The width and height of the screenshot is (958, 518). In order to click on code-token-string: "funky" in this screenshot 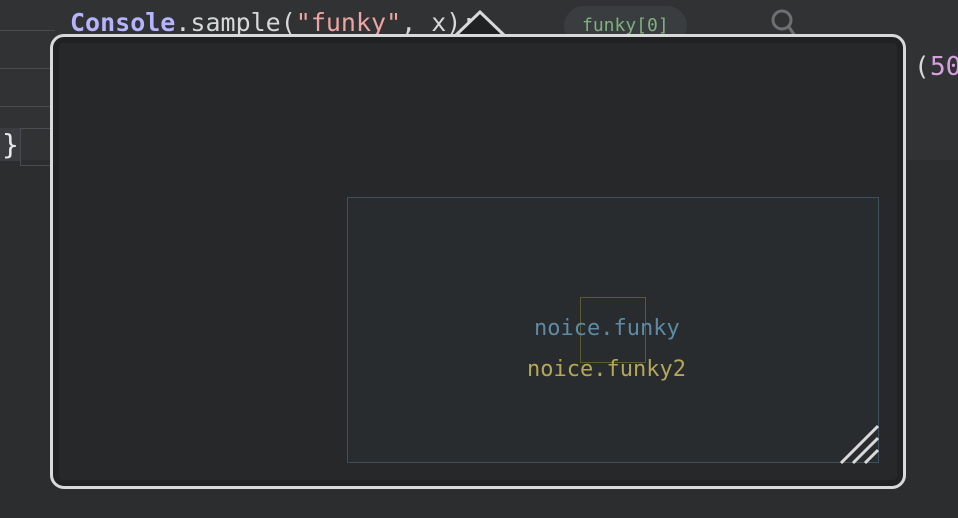, I will do `click(348, 22)`.